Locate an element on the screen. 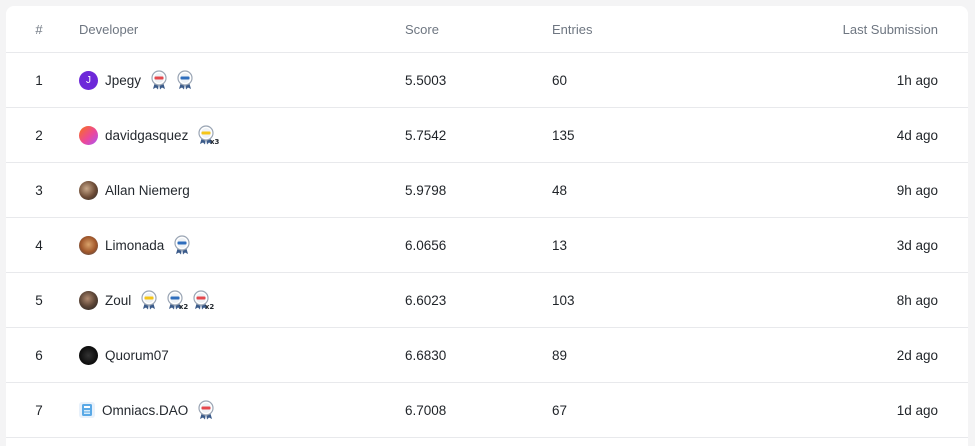  developer-name: Omniacs.DAO is located at coordinates (145, 410).